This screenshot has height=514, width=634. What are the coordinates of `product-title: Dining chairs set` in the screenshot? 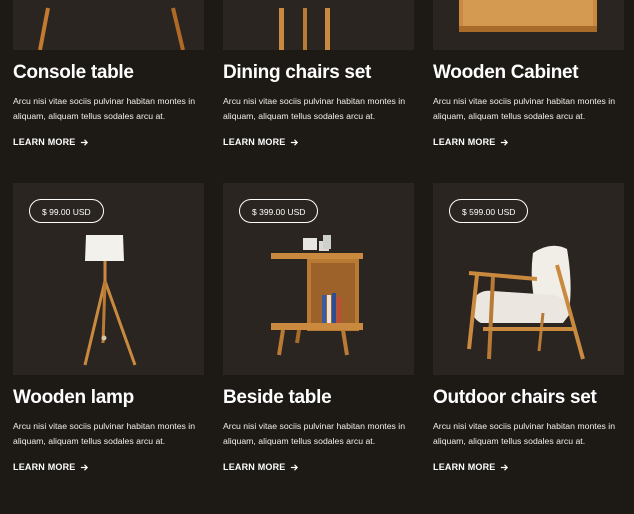 It's located at (297, 72).